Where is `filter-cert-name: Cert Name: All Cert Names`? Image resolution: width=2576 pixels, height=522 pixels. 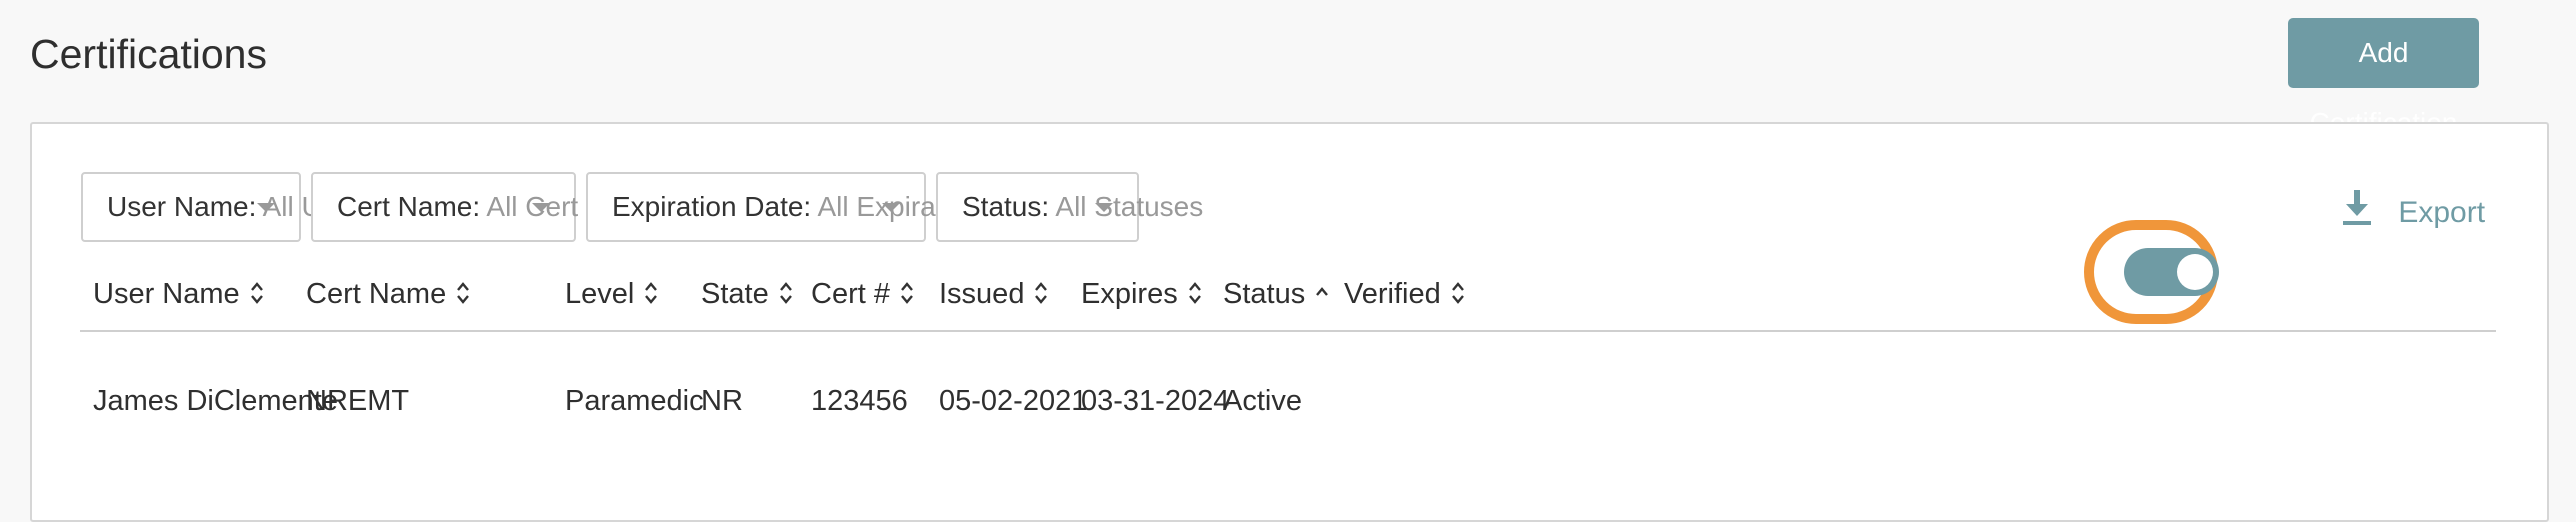 filter-cert-name: Cert Name: All Cert Names is located at coordinates (493, 207).